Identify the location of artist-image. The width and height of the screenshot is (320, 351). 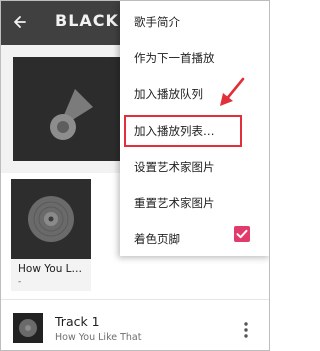
(67, 109).